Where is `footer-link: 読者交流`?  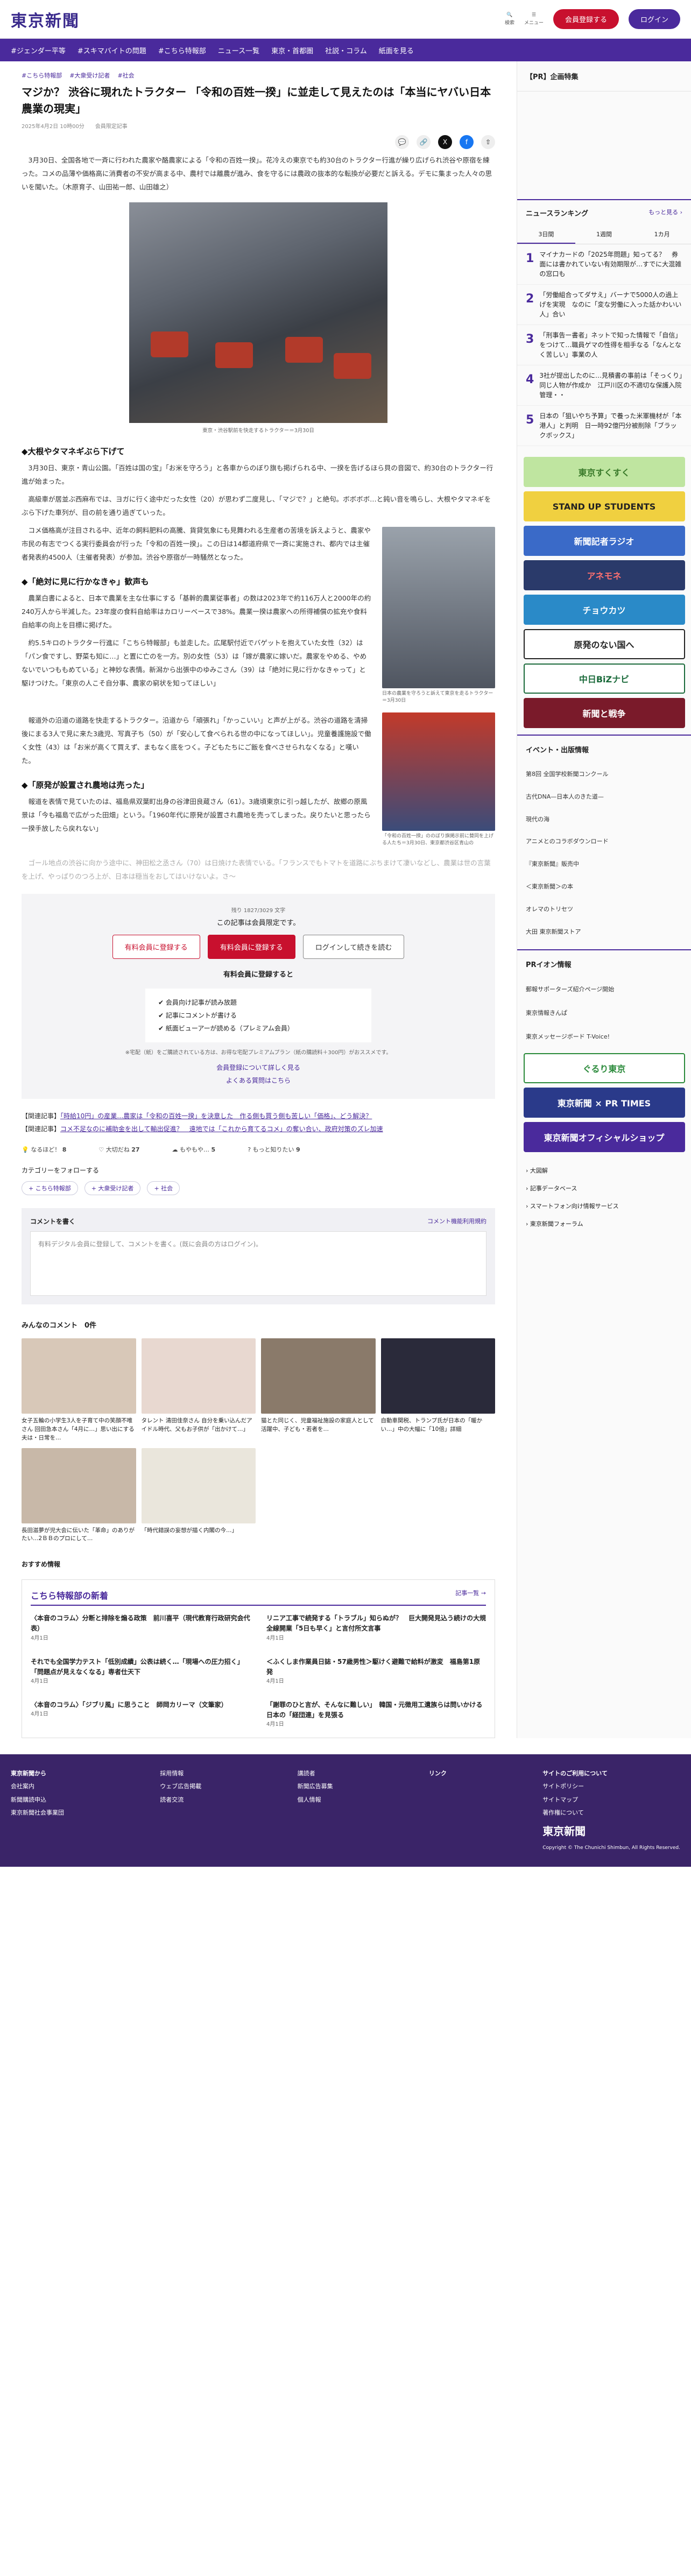
footer-link: 読者交流 is located at coordinates (180, 1800).